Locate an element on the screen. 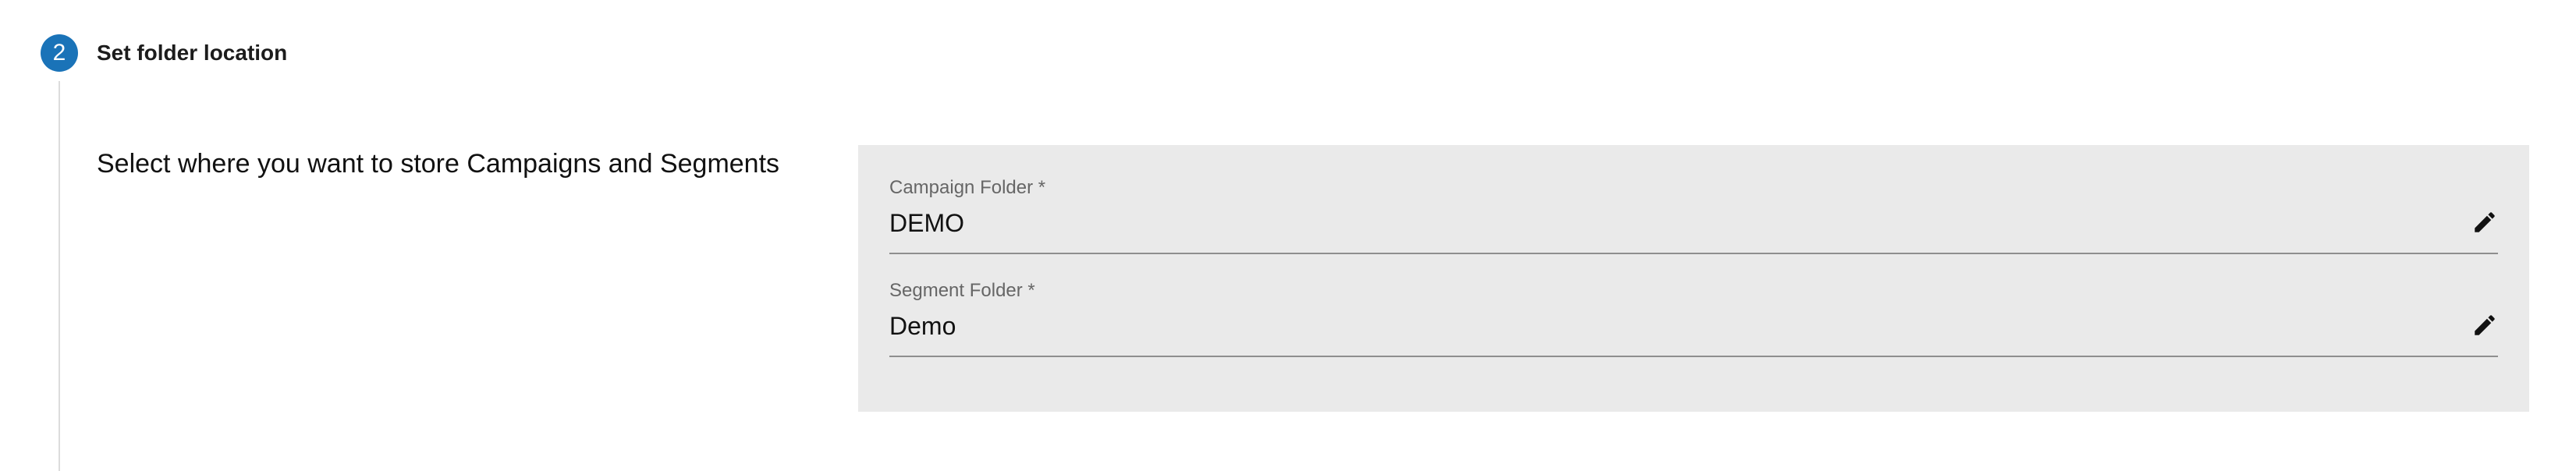 This screenshot has height=471, width=2576. campaign-folder-value: DEMO is located at coordinates (926, 223).